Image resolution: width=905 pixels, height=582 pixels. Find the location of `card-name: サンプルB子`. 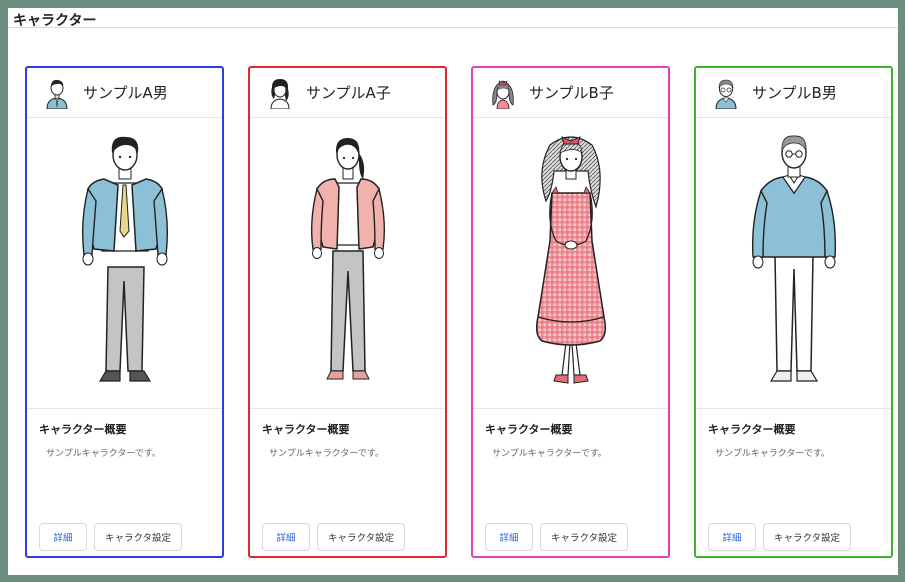

card-name: サンプルB子 is located at coordinates (571, 93).